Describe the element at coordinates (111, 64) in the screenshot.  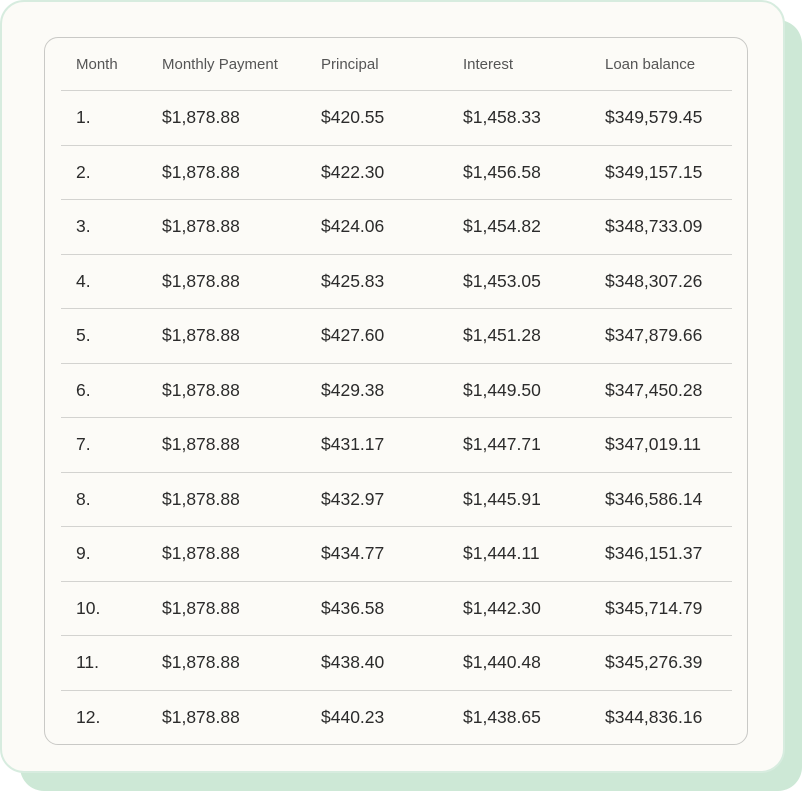
I see `header-month: Month` at that location.